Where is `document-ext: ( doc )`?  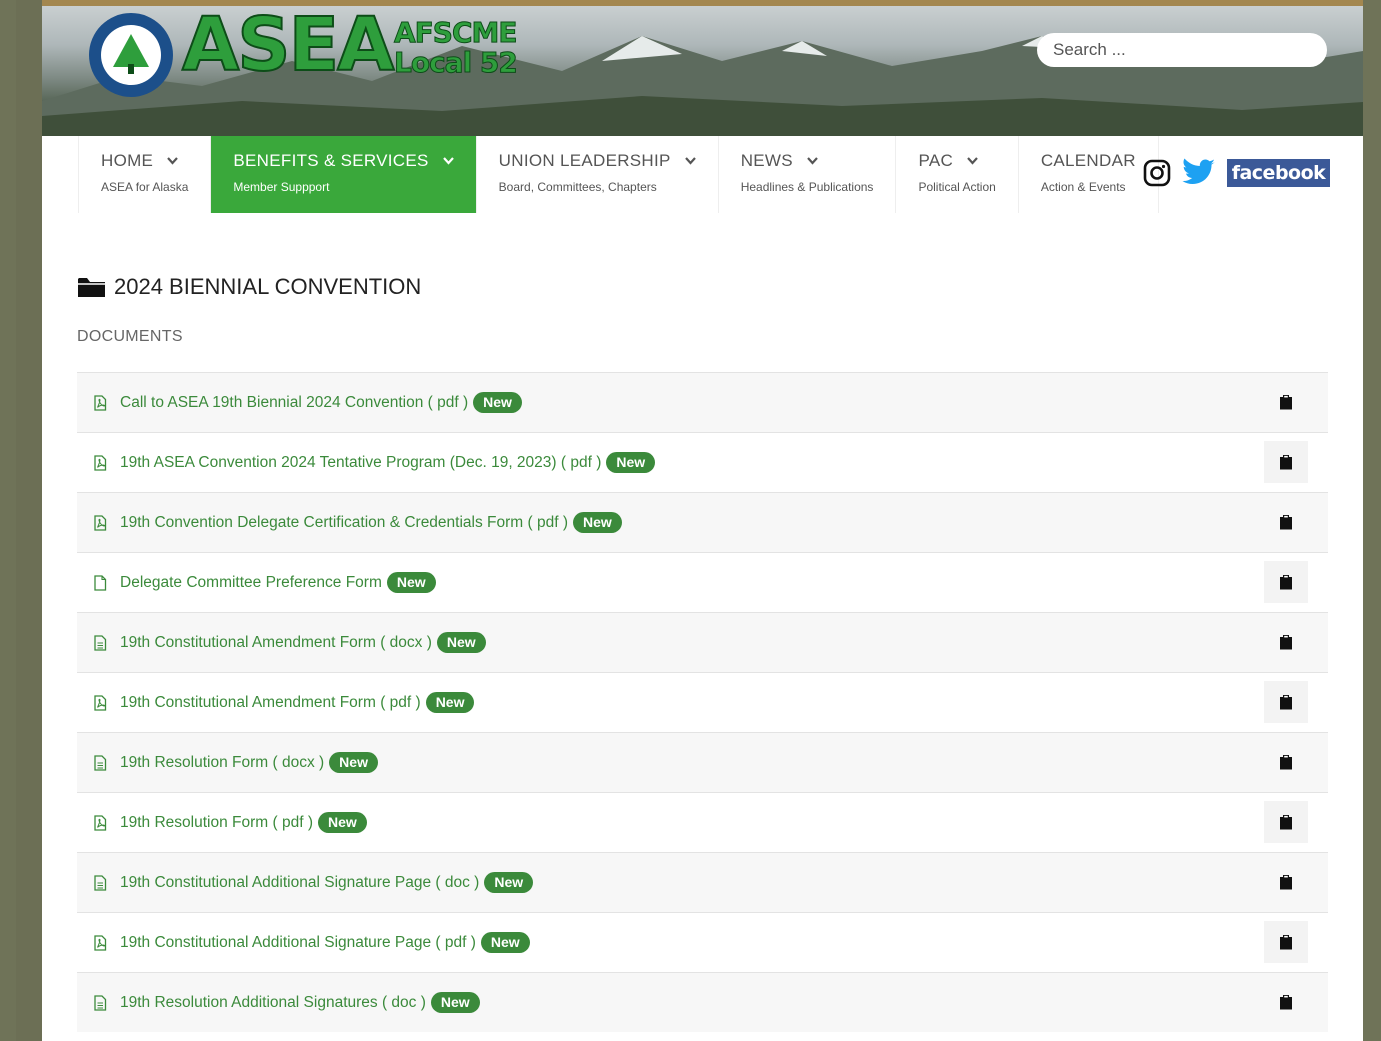
document-ext: ( doc ) is located at coordinates (455, 882).